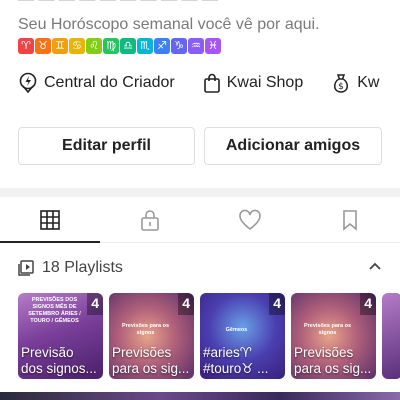 The width and height of the screenshot is (400, 400). Describe the element at coordinates (128, 46) in the screenshot. I see `zodiac-sign-icon: ♎` at that location.